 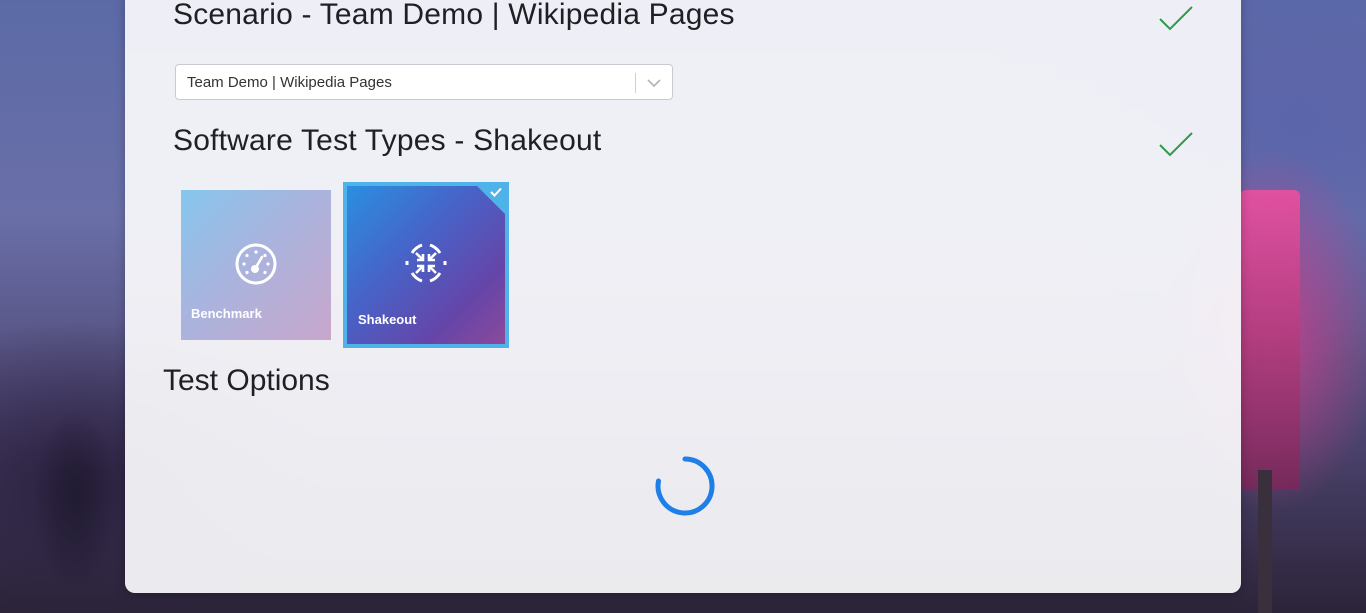 I want to click on test-options-title: Test Options, so click(x=246, y=380).